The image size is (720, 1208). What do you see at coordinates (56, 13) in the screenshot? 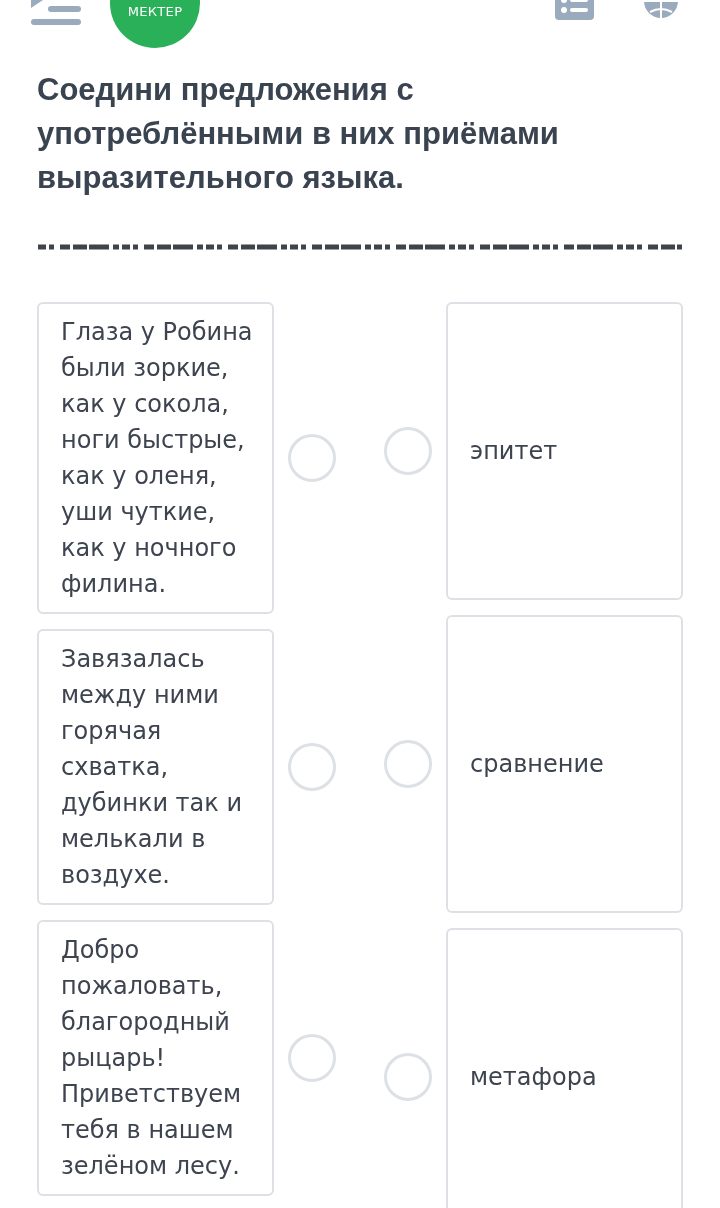
I see `menu-icon` at bounding box center [56, 13].